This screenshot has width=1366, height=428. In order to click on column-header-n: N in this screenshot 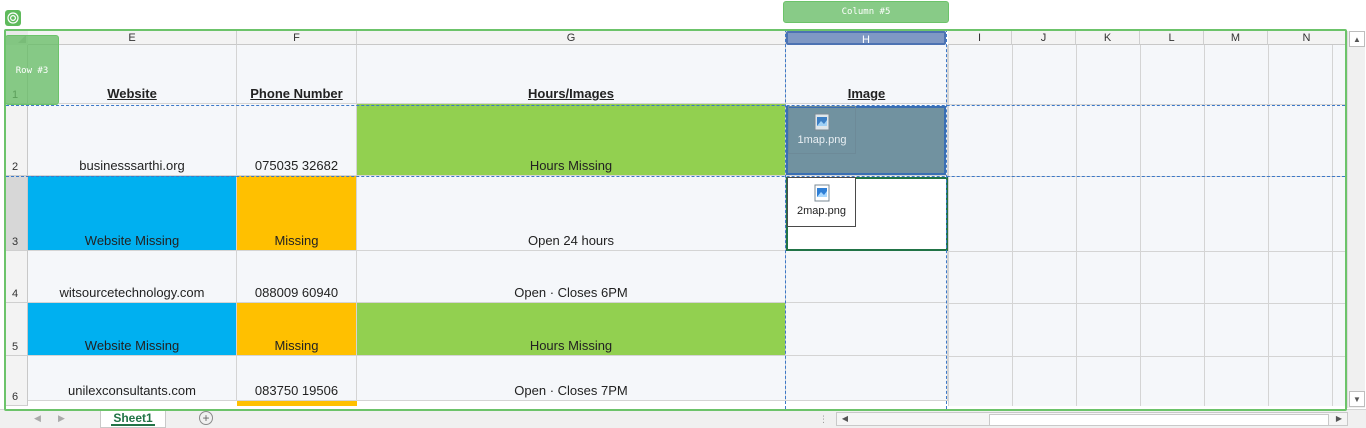, I will do `click(1307, 38)`.